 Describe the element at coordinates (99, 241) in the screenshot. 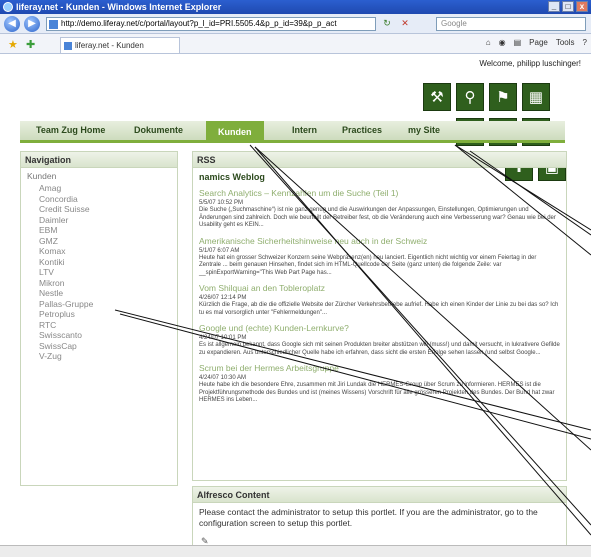

I see `nav-item: GMZ` at that location.